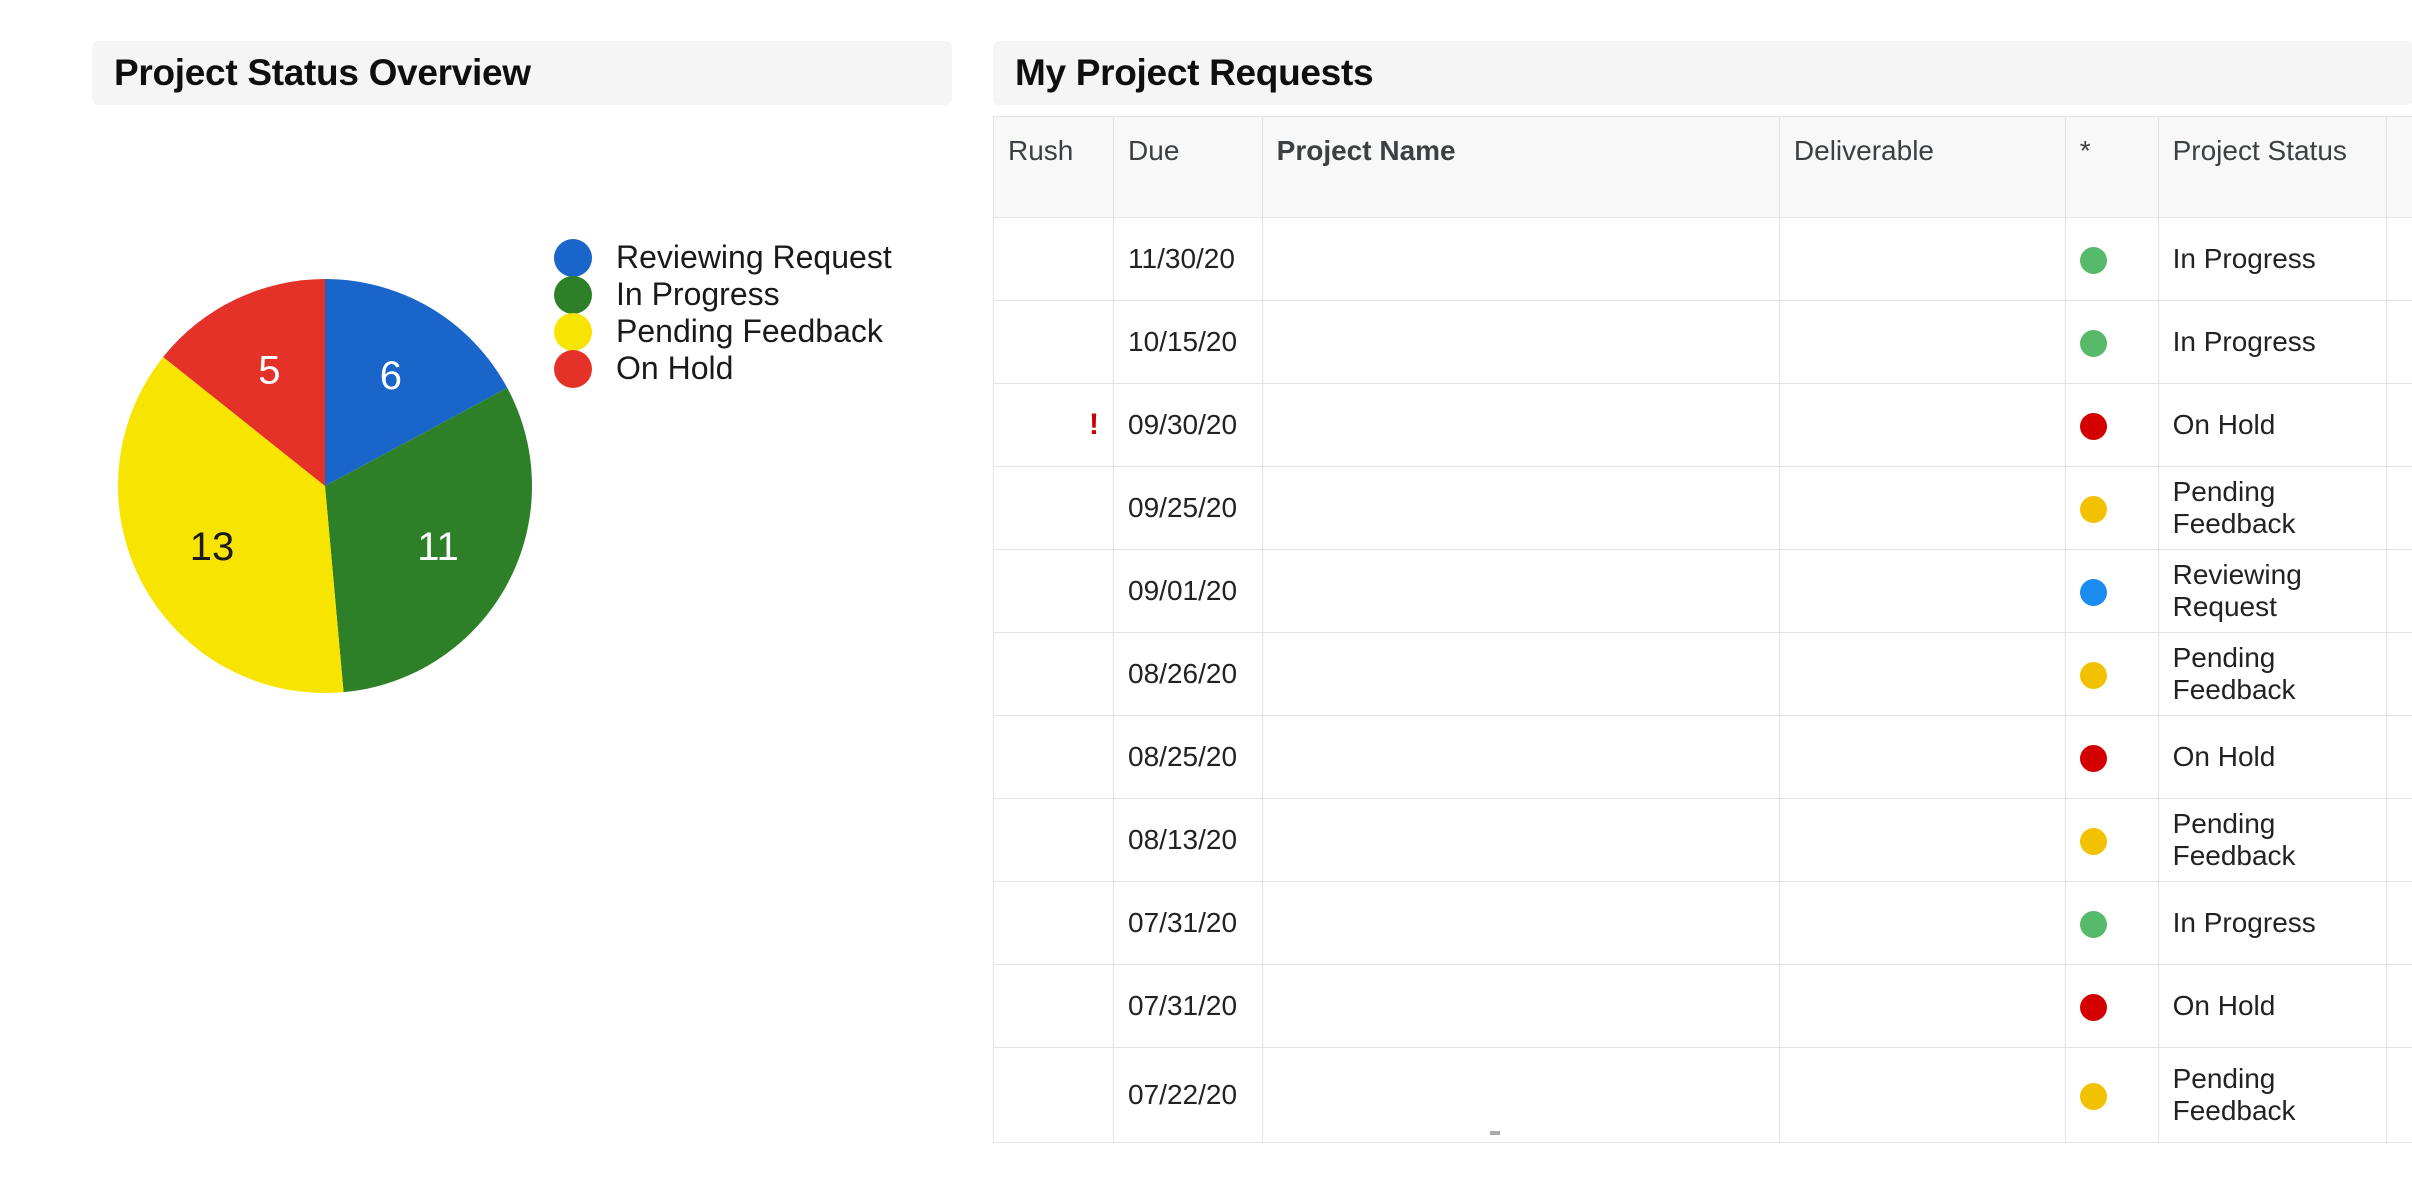 The image size is (2412, 1177). What do you see at coordinates (723, 368) in the screenshot?
I see `legend-item: On Hold` at bounding box center [723, 368].